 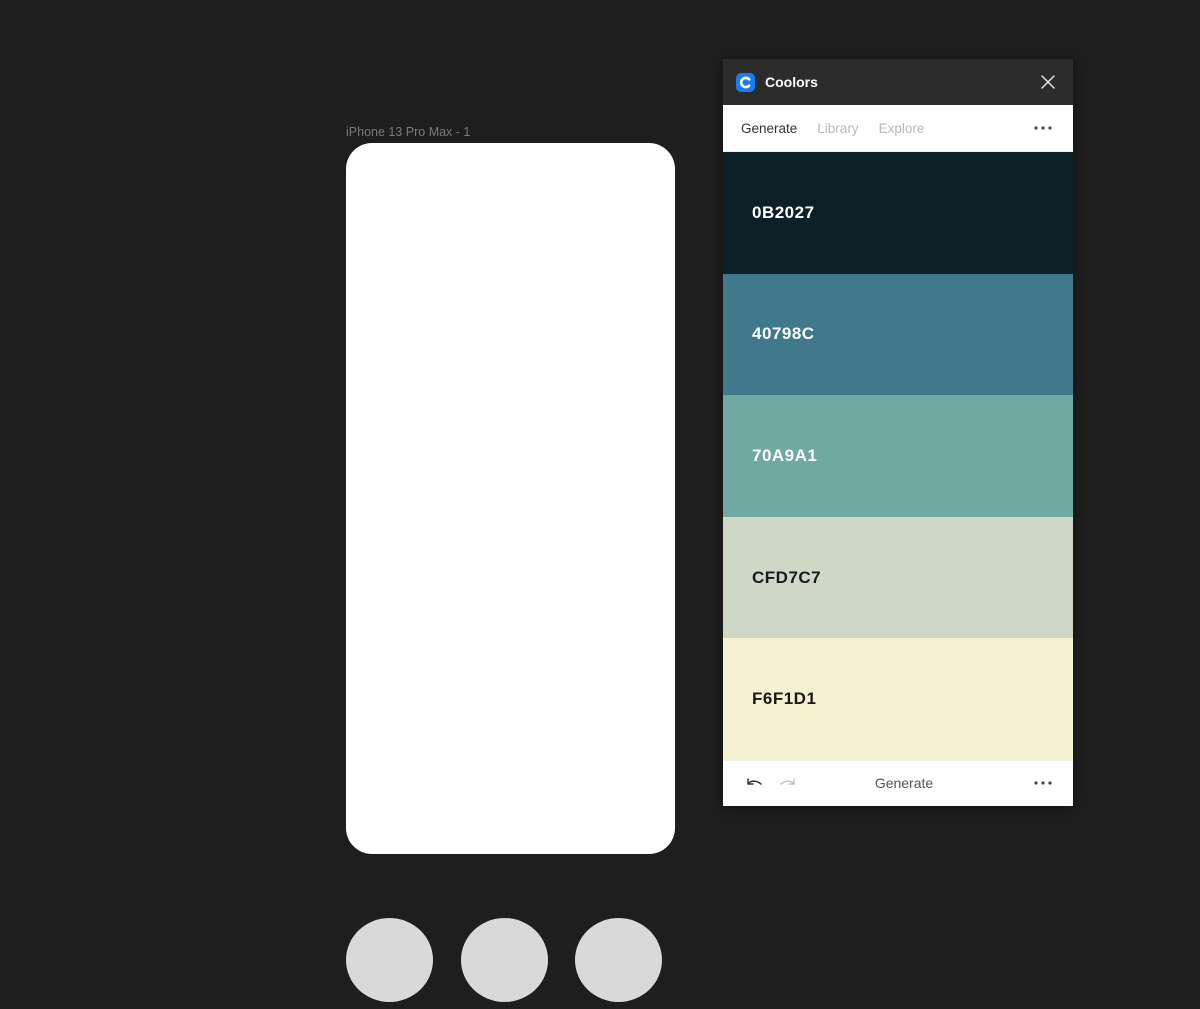 I want to click on color-swatch: F6F1D1, so click(x=898, y=699).